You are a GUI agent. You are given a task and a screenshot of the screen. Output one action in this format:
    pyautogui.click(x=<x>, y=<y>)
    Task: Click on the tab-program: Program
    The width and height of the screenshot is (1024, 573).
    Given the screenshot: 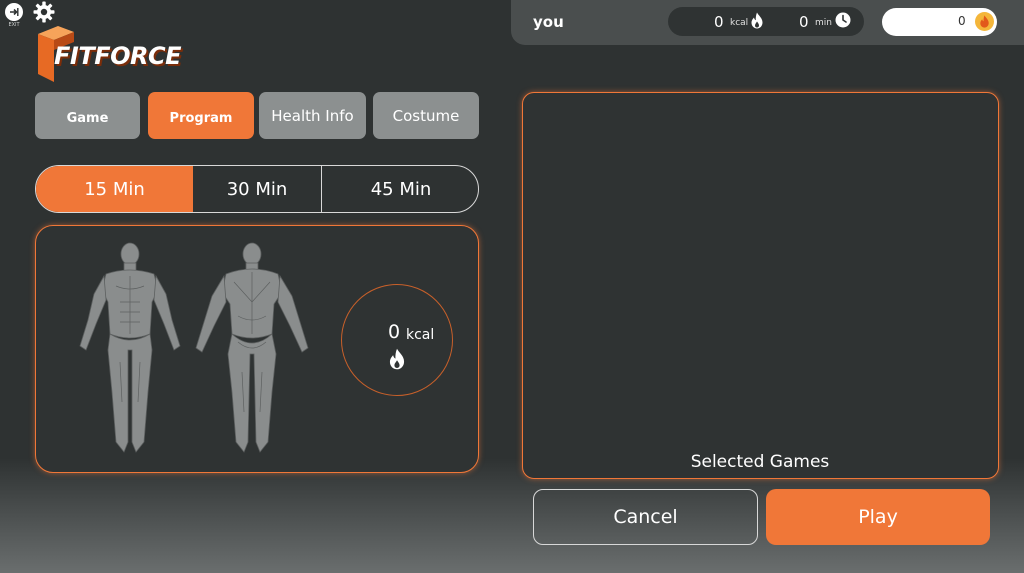 What is the action you would take?
    pyautogui.click(x=201, y=115)
    